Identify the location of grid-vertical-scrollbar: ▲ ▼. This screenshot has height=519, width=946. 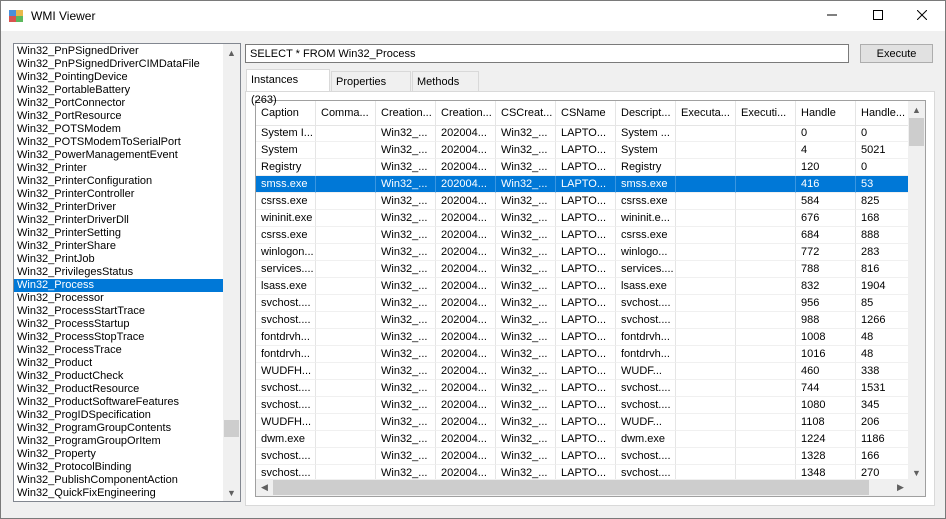
(916, 291).